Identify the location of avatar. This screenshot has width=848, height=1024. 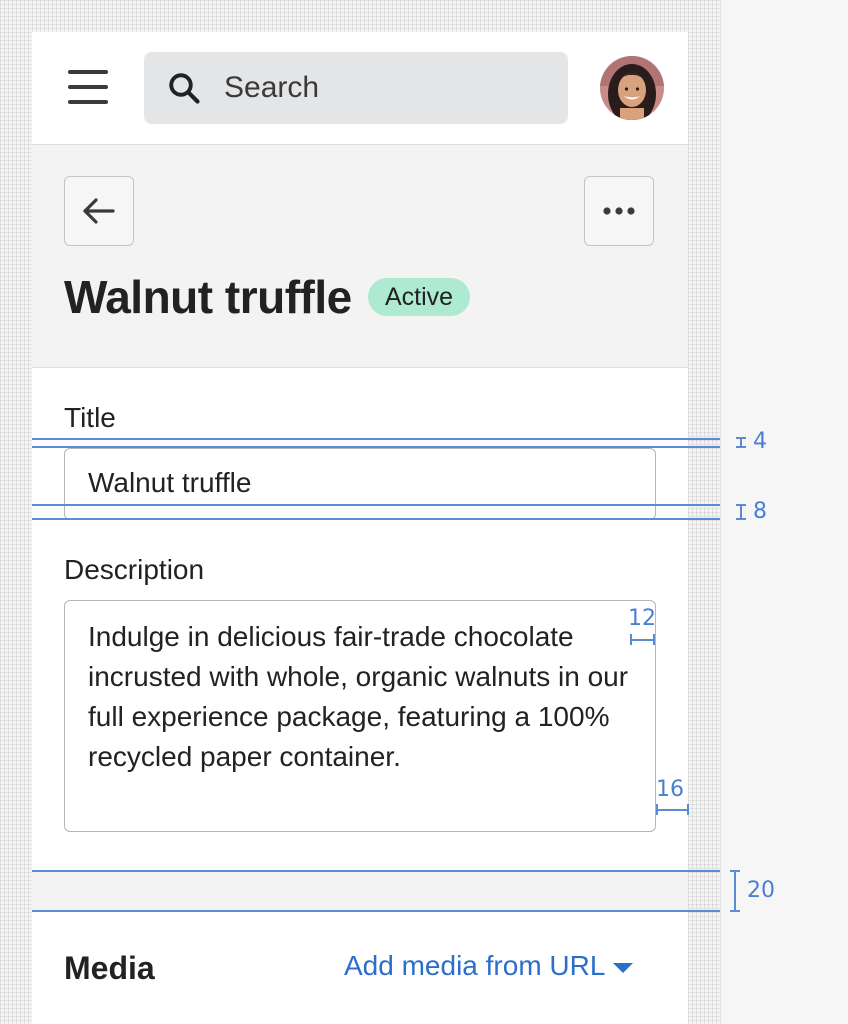
(632, 88).